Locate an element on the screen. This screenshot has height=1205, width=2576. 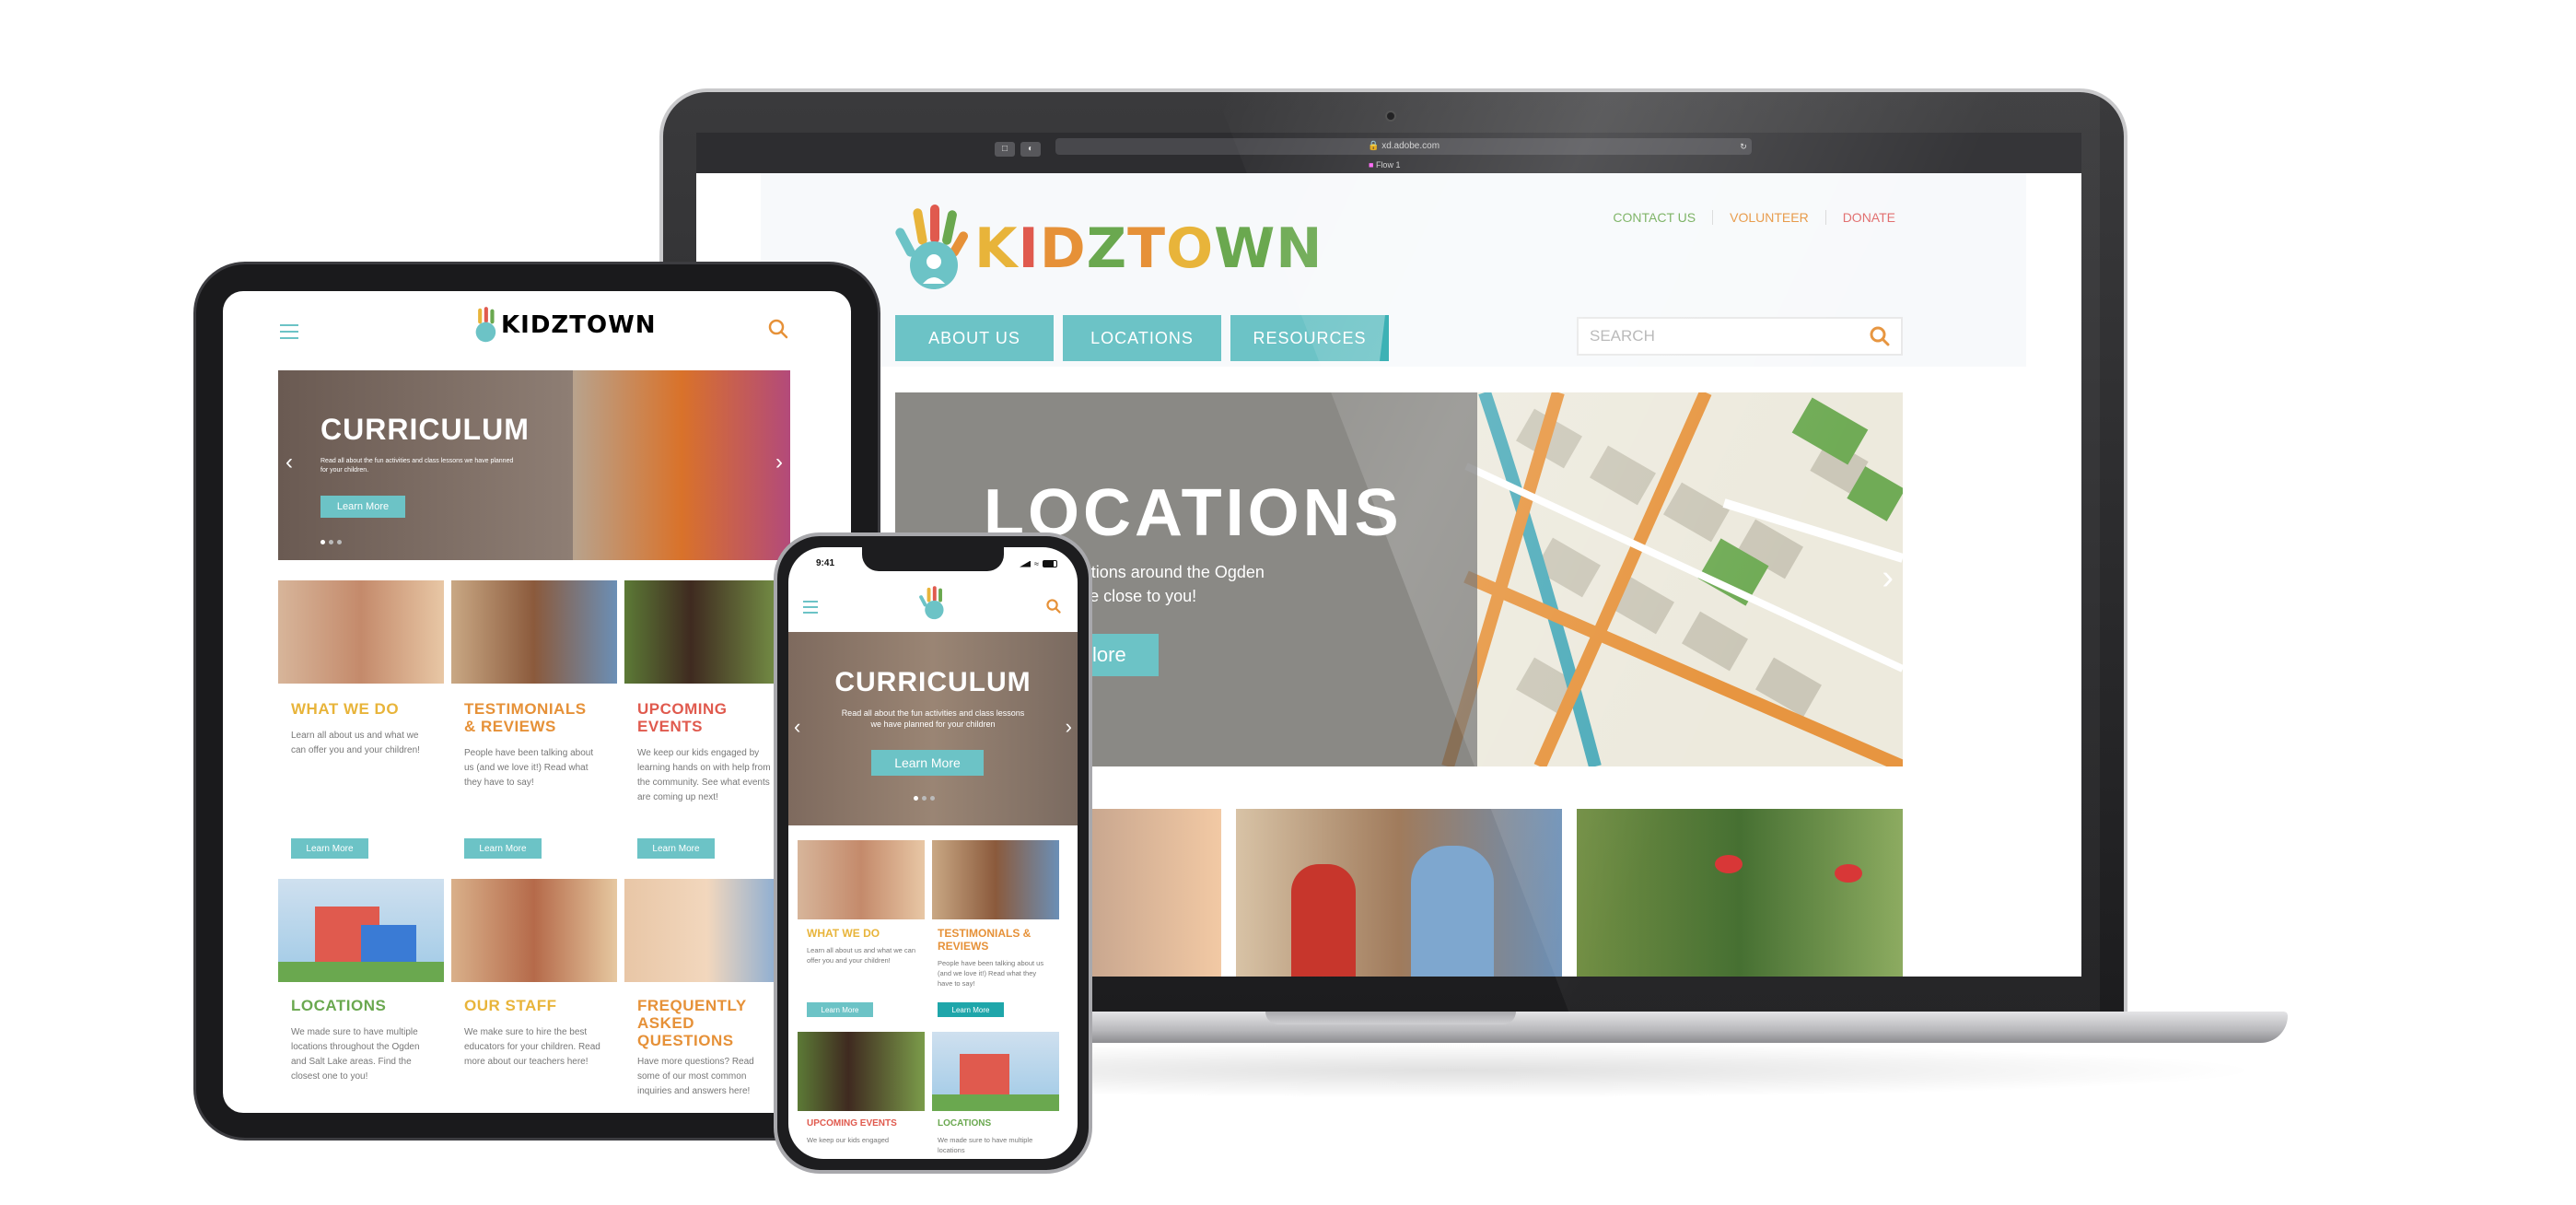
xd-tab-icon: ■ is located at coordinates (1372, 165).